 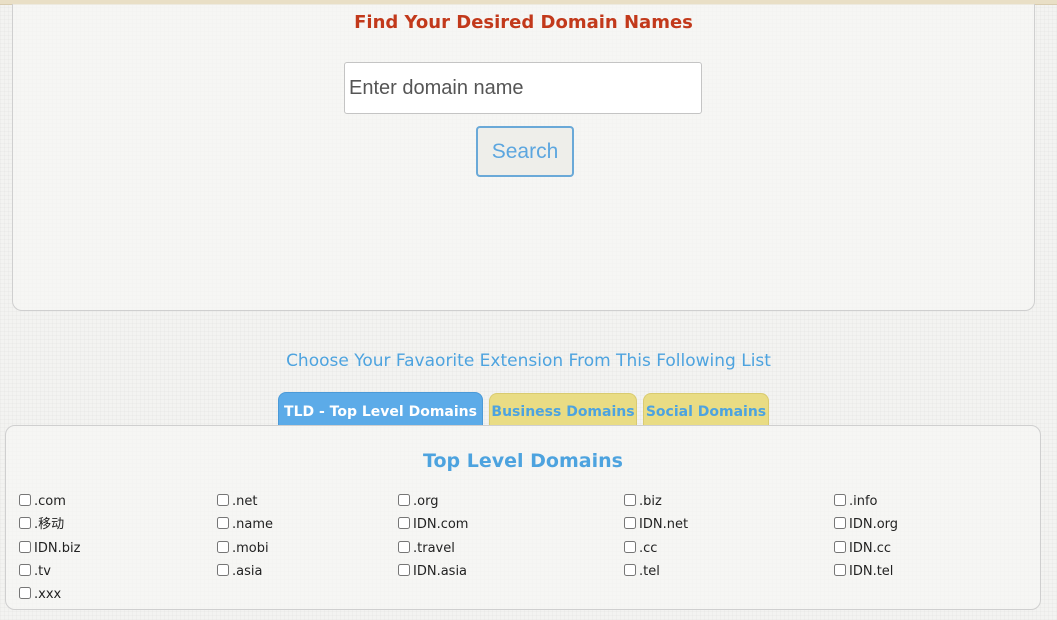 What do you see at coordinates (523, 461) in the screenshot?
I see `list-title: Top Level Domains` at bounding box center [523, 461].